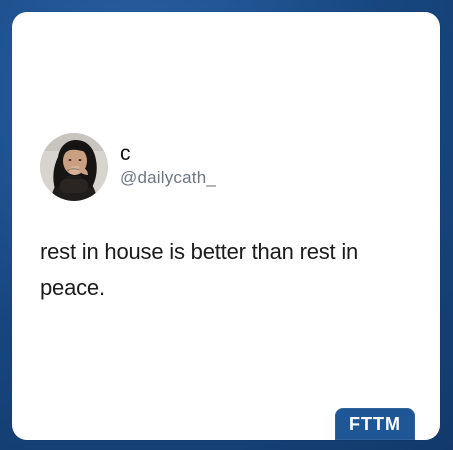 Image resolution: width=453 pixels, height=450 pixels. I want to click on brand-badge: FTTM, so click(375, 424).